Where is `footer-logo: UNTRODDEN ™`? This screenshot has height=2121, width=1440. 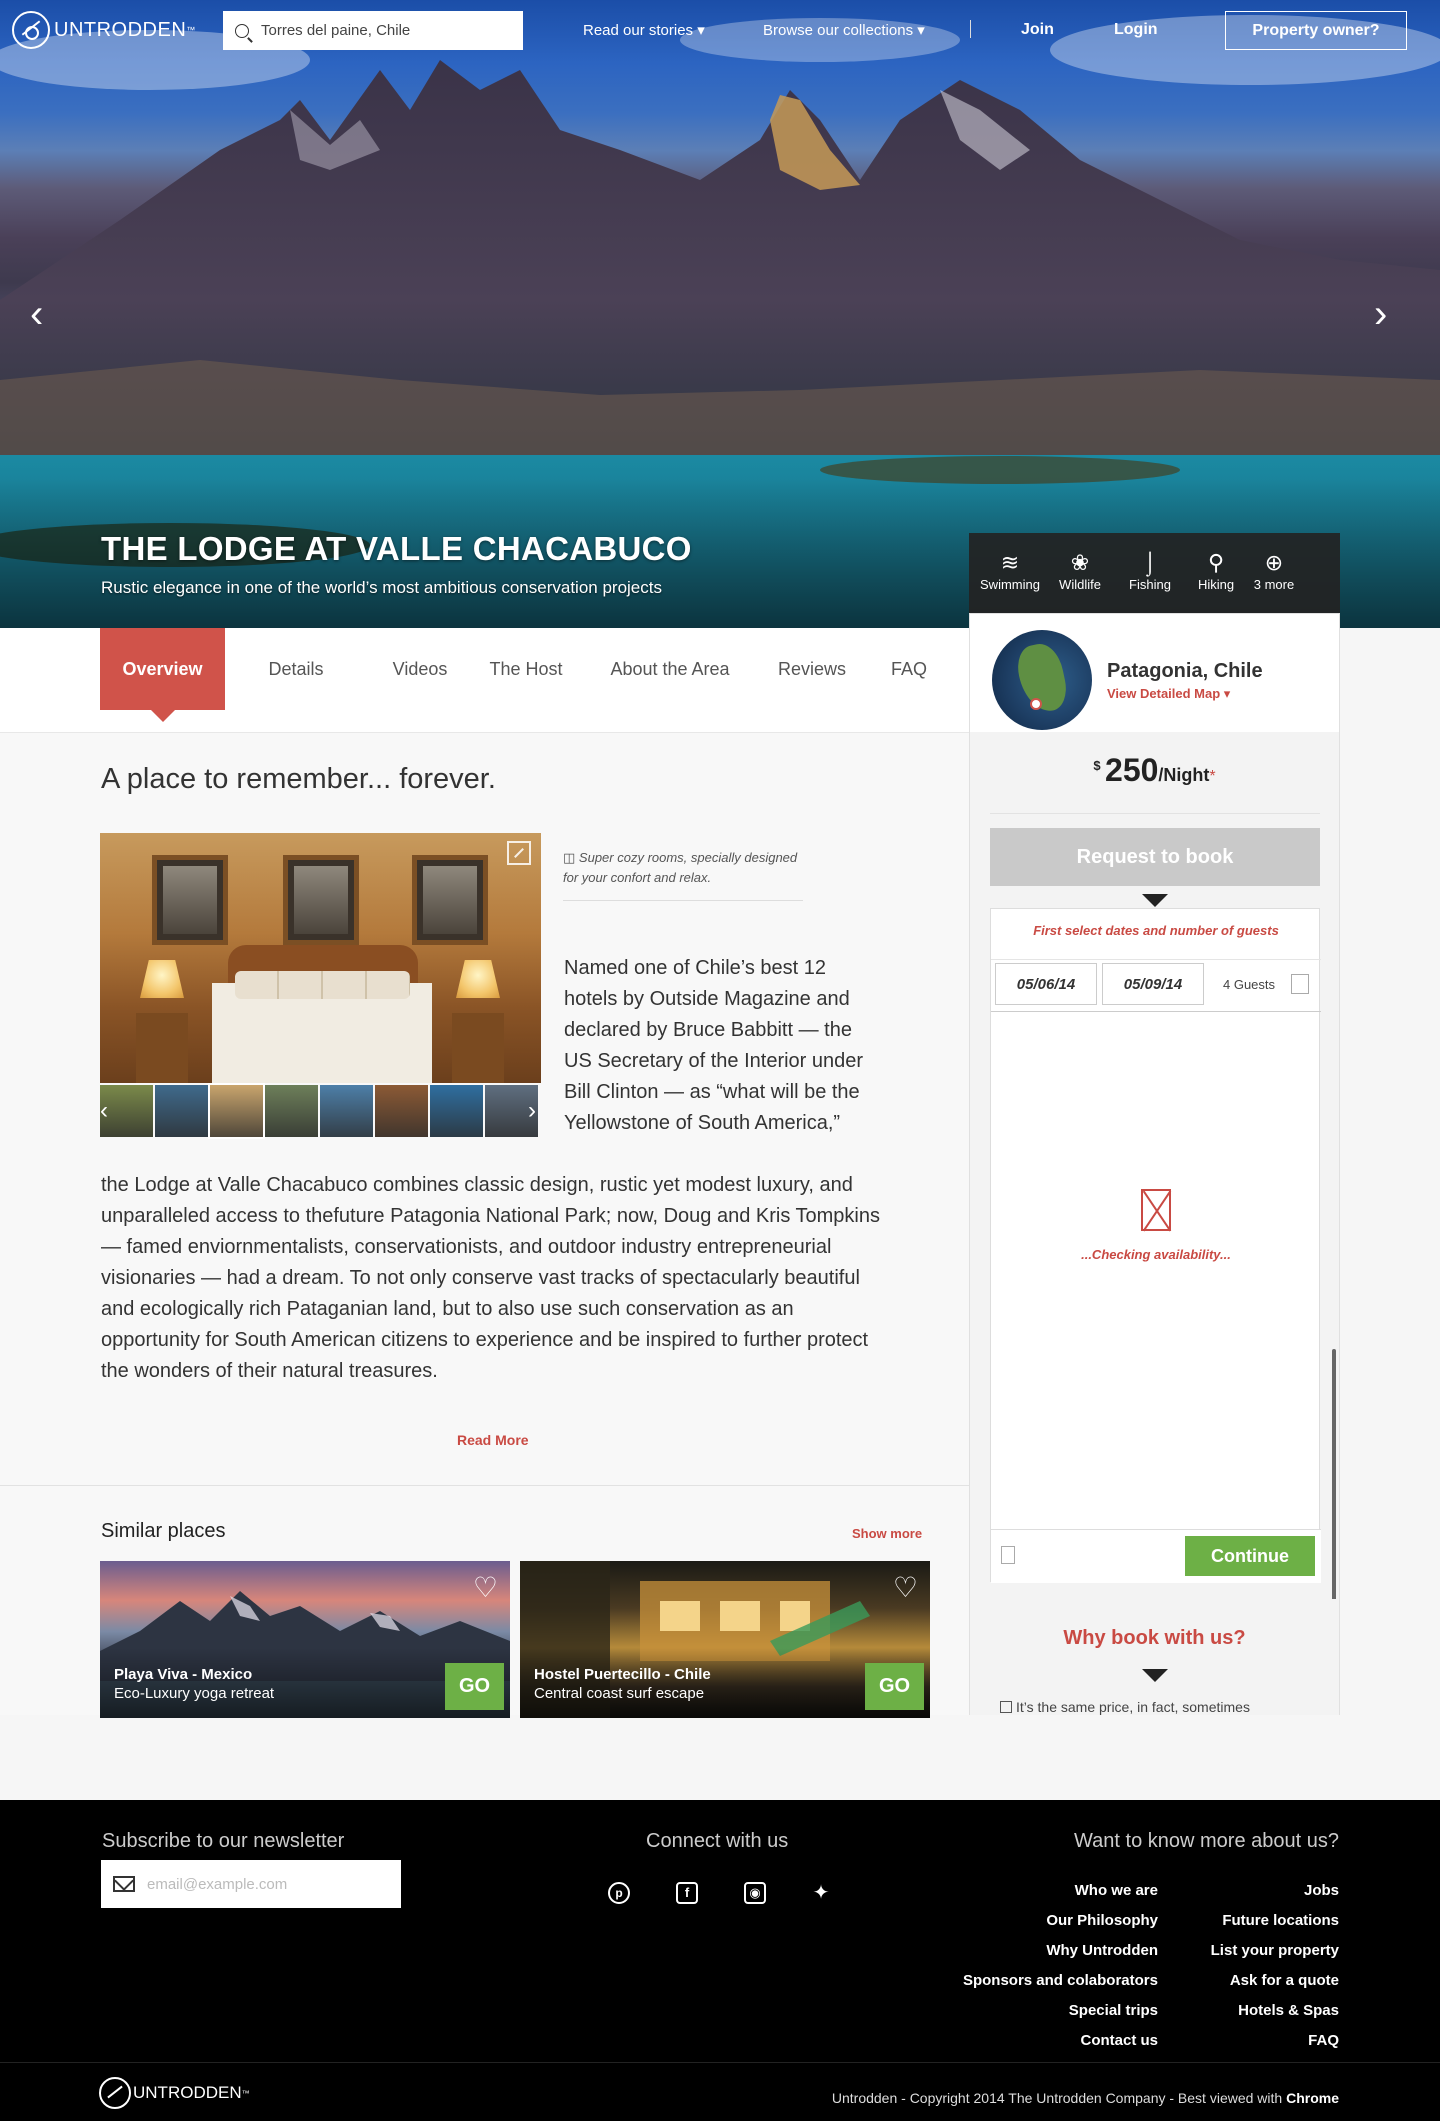 footer-logo: UNTRODDEN ™ is located at coordinates (174, 2093).